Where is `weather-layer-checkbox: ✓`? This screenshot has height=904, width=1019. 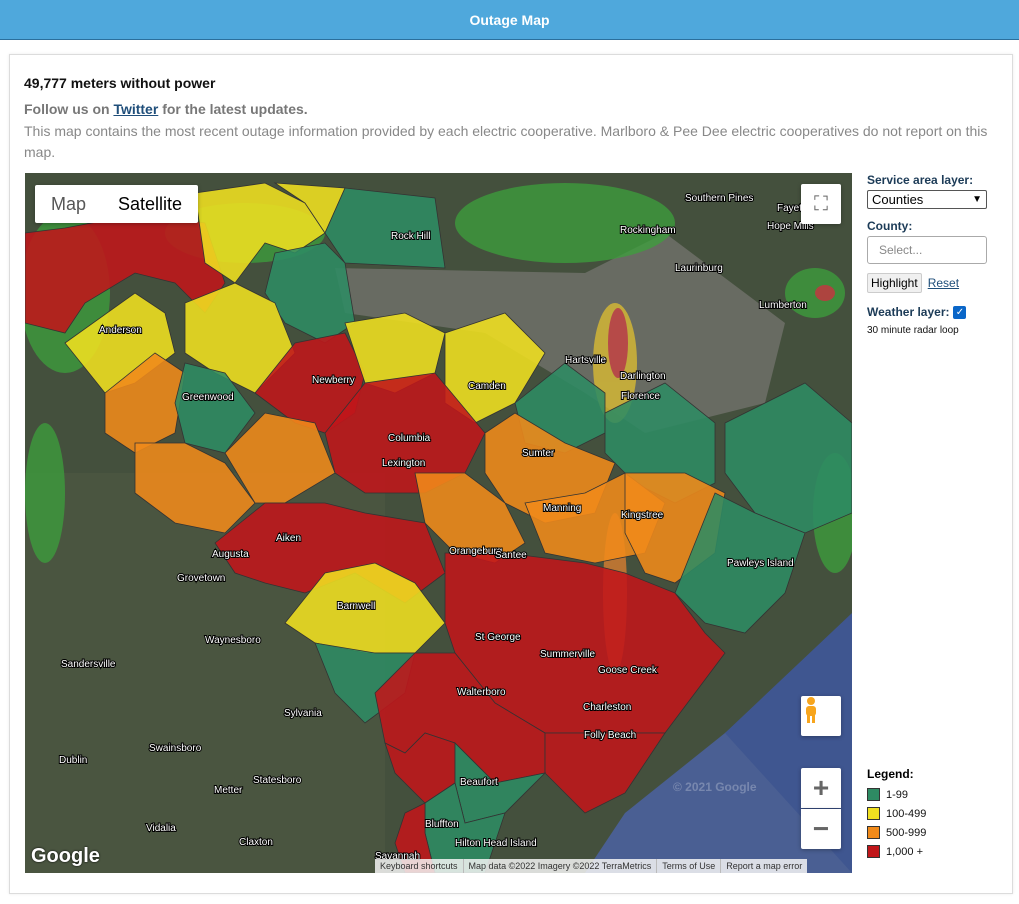 weather-layer-checkbox: ✓ is located at coordinates (960, 312).